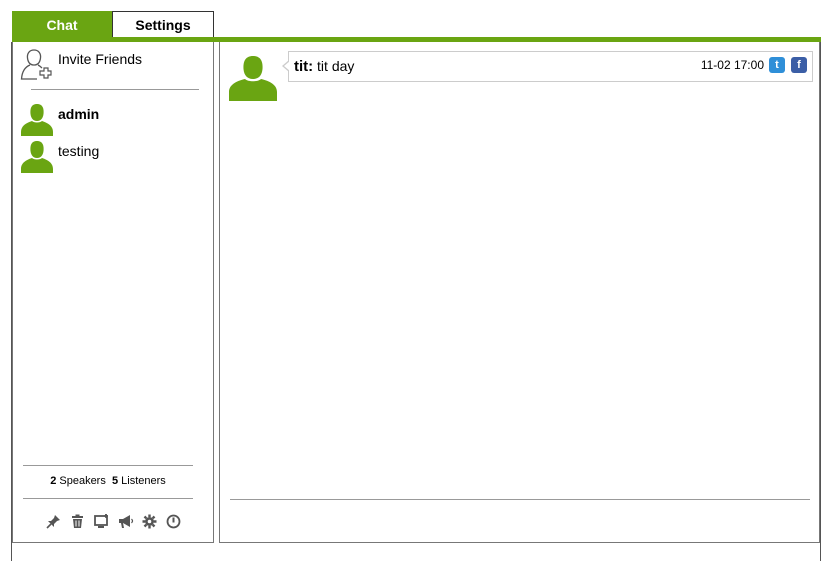 The height and width of the screenshot is (561, 831). I want to click on listeners-label: Listeners, so click(143, 481).